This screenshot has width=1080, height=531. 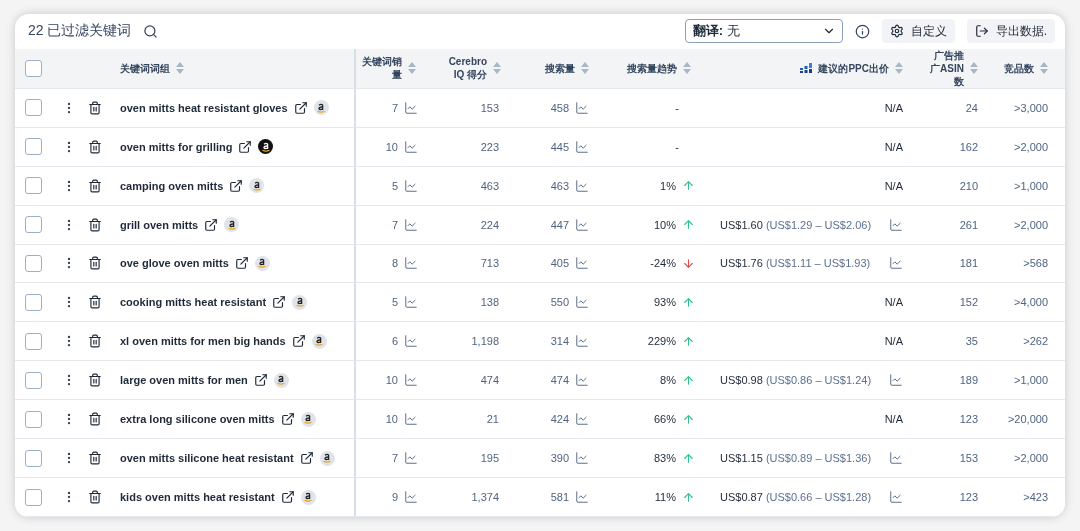 What do you see at coordinates (665, 497) in the screenshot?
I see `trend-value: 11%` at bounding box center [665, 497].